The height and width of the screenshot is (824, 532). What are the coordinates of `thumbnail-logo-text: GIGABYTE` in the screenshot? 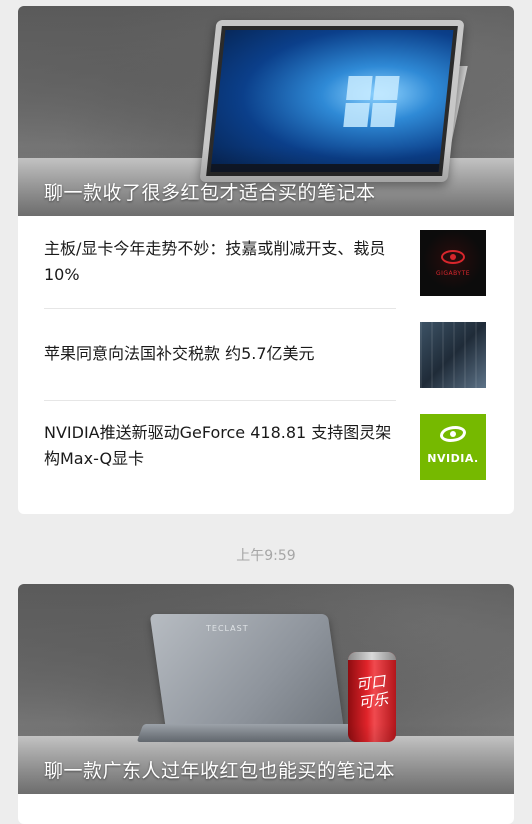 It's located at (453, 273).